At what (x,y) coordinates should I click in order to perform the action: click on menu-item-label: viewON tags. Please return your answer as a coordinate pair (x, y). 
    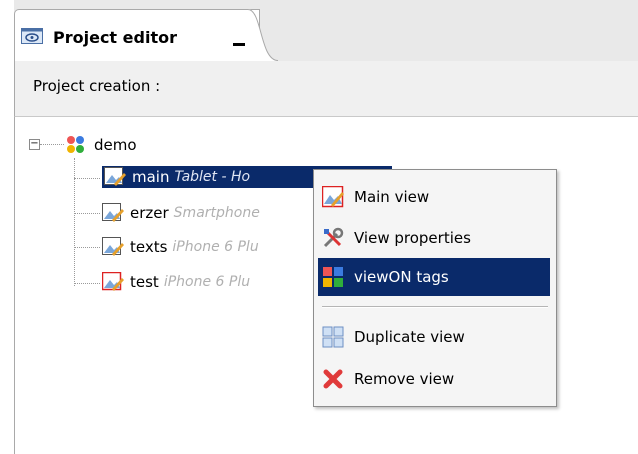
    Looking at the image, I should click on (401, 277).